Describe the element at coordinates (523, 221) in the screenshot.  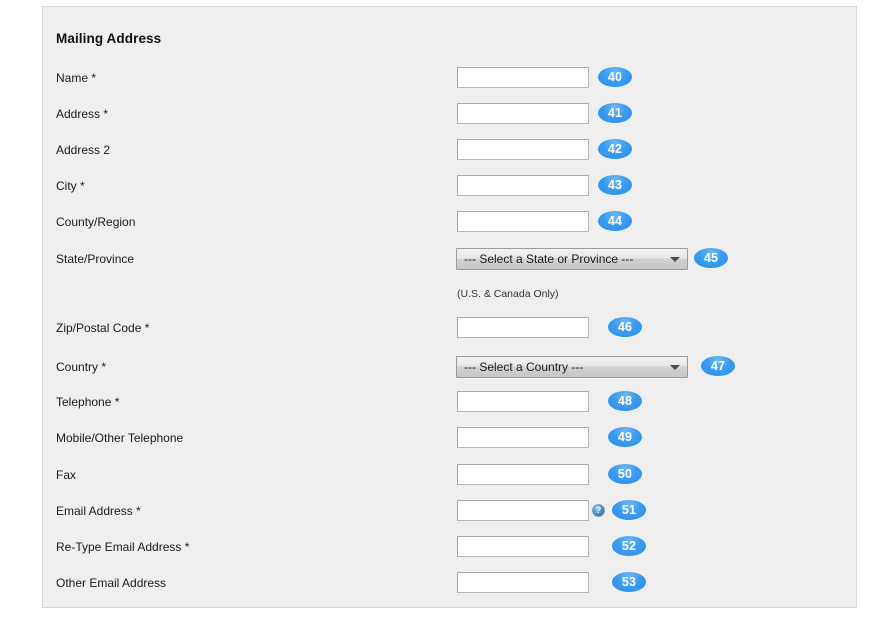
I see `input-county-region` at that location.